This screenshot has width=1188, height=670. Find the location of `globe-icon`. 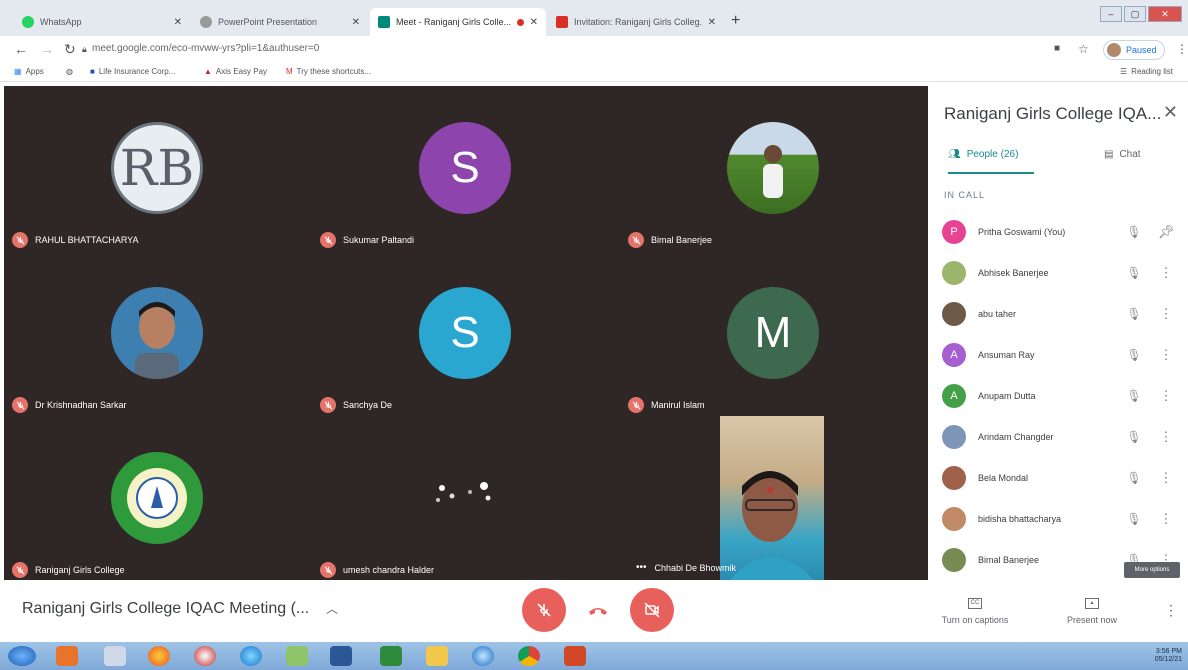

globe-icon is located at coordinates (206, 22).